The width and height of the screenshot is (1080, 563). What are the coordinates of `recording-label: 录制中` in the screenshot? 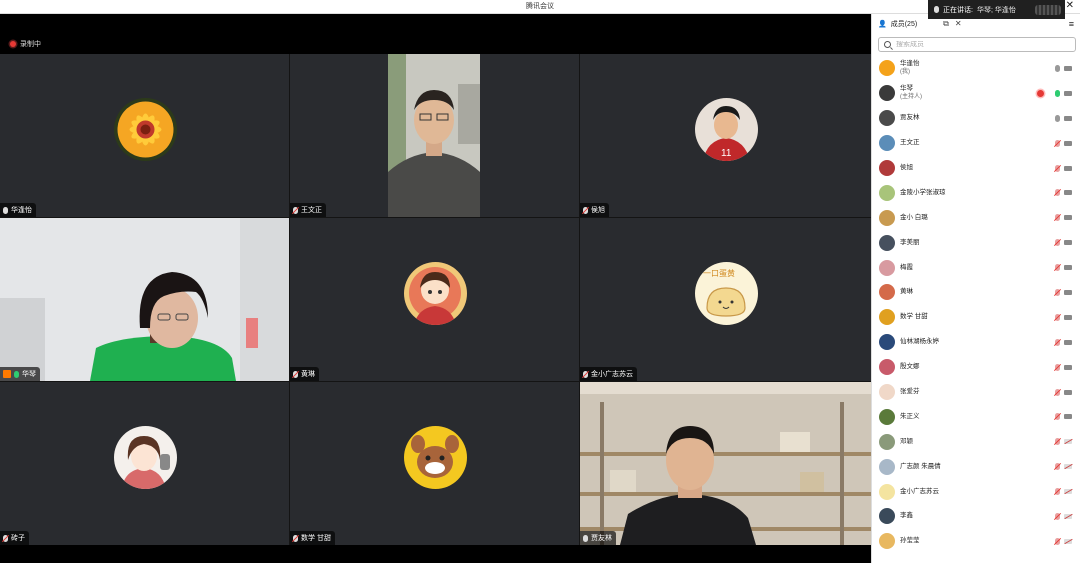 It's located at (30, 44).